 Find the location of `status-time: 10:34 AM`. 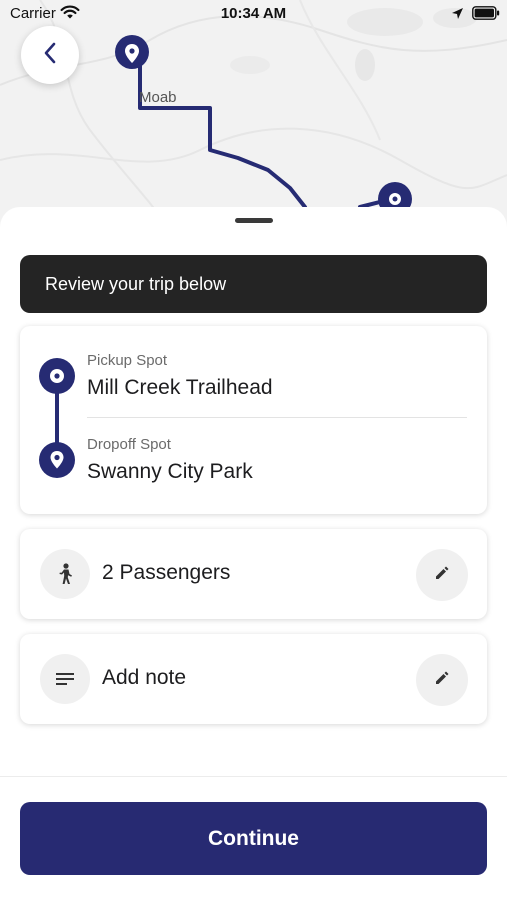

status-time: 10:34 AM is located at coordinates (253, 13).